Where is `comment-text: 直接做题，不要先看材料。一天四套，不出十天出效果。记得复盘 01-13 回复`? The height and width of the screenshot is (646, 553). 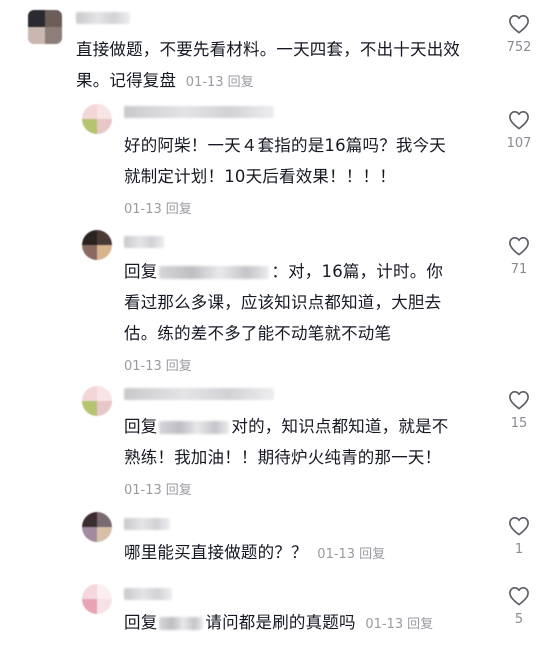 comment-text: 直接做题，不要先看材料。一天四套，不出十天出效果。记得复盘 01-13 回复 is located at coordinates (268, 65).